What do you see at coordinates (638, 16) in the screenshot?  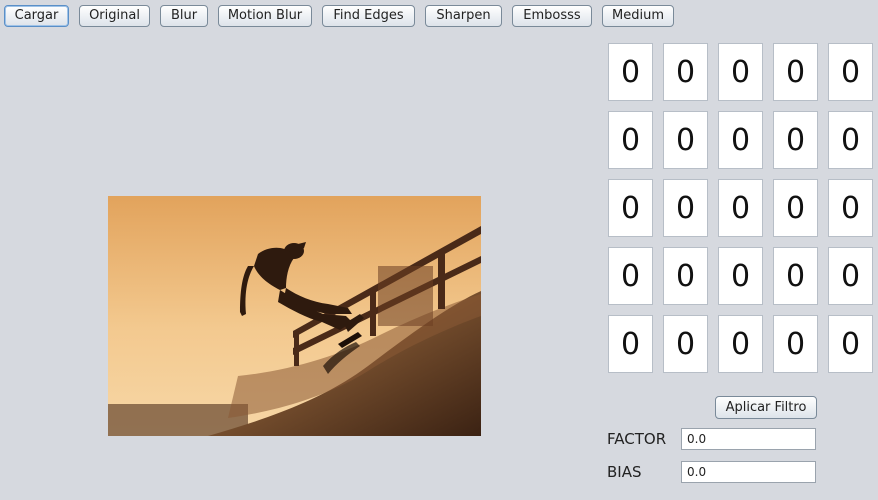 I see `medium-button: Medium` at bounding box center [638, 16].